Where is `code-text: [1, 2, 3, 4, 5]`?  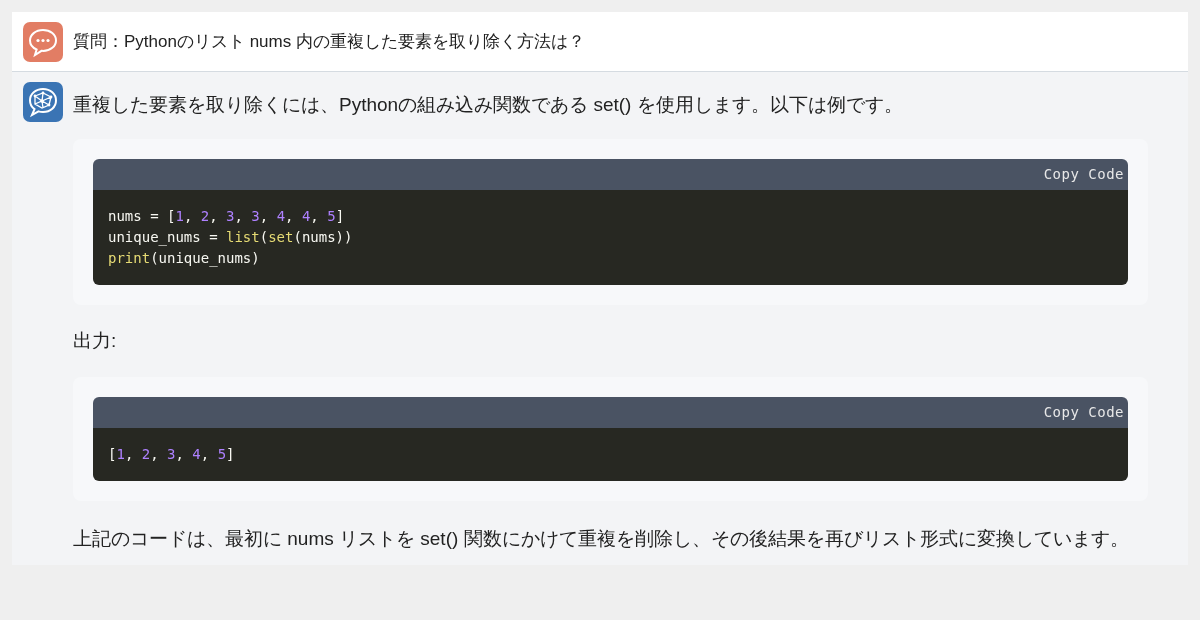 code-text: [1, 2, 3, 4, 5] is located at coordinates (610, 454).